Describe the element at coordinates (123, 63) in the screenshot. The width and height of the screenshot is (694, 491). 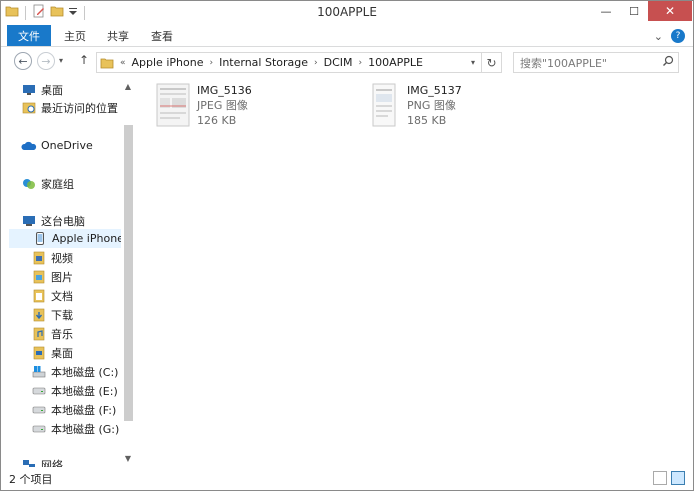
I see `breadcrumb-overflow: «` at that location.